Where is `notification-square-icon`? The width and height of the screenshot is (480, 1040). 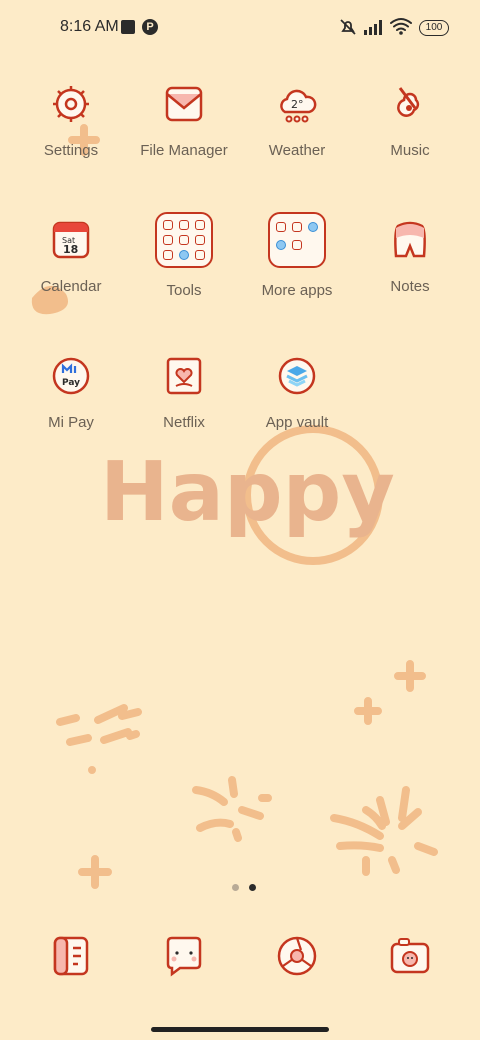
notification-square-icon is located at coordinates (128, 27).